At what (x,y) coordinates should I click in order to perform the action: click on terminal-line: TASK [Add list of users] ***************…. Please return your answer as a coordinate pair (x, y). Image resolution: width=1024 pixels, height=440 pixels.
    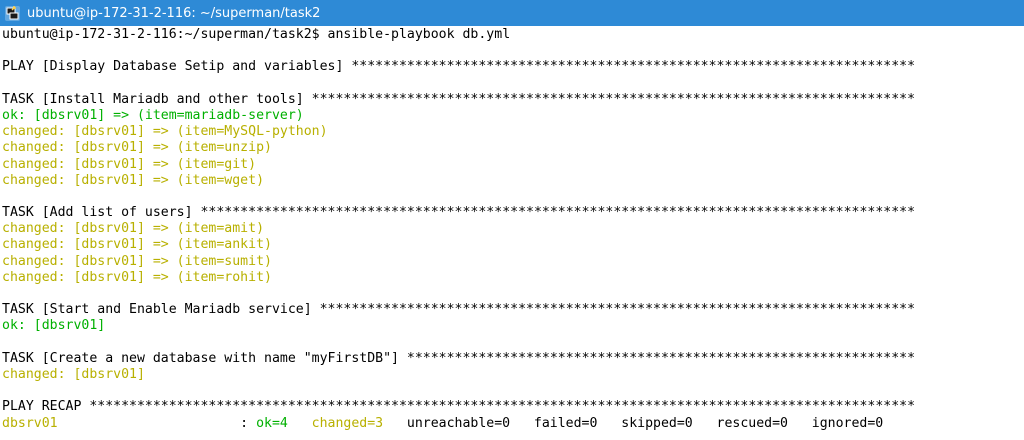
    Looking at the image, I should click on (459, 213).